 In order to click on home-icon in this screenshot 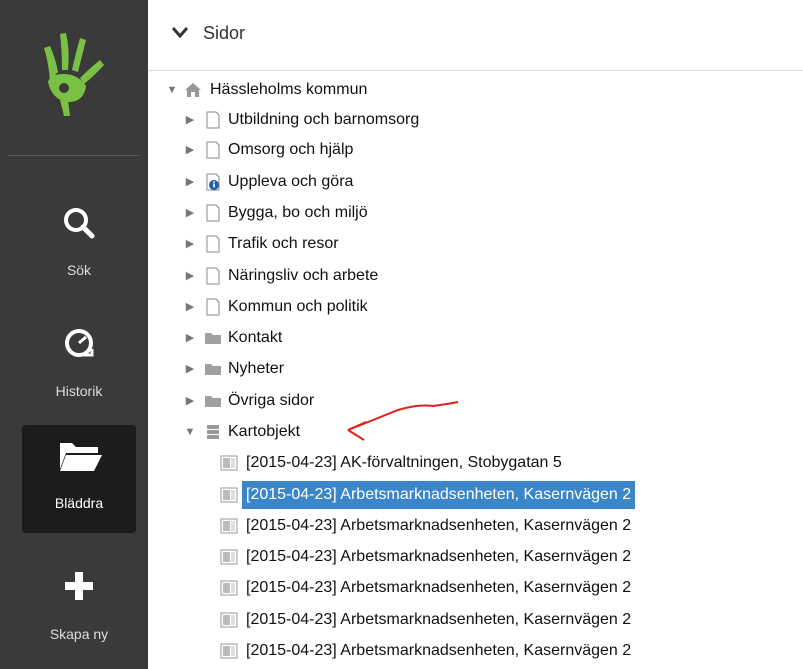, I will do `click(193, 90)`.